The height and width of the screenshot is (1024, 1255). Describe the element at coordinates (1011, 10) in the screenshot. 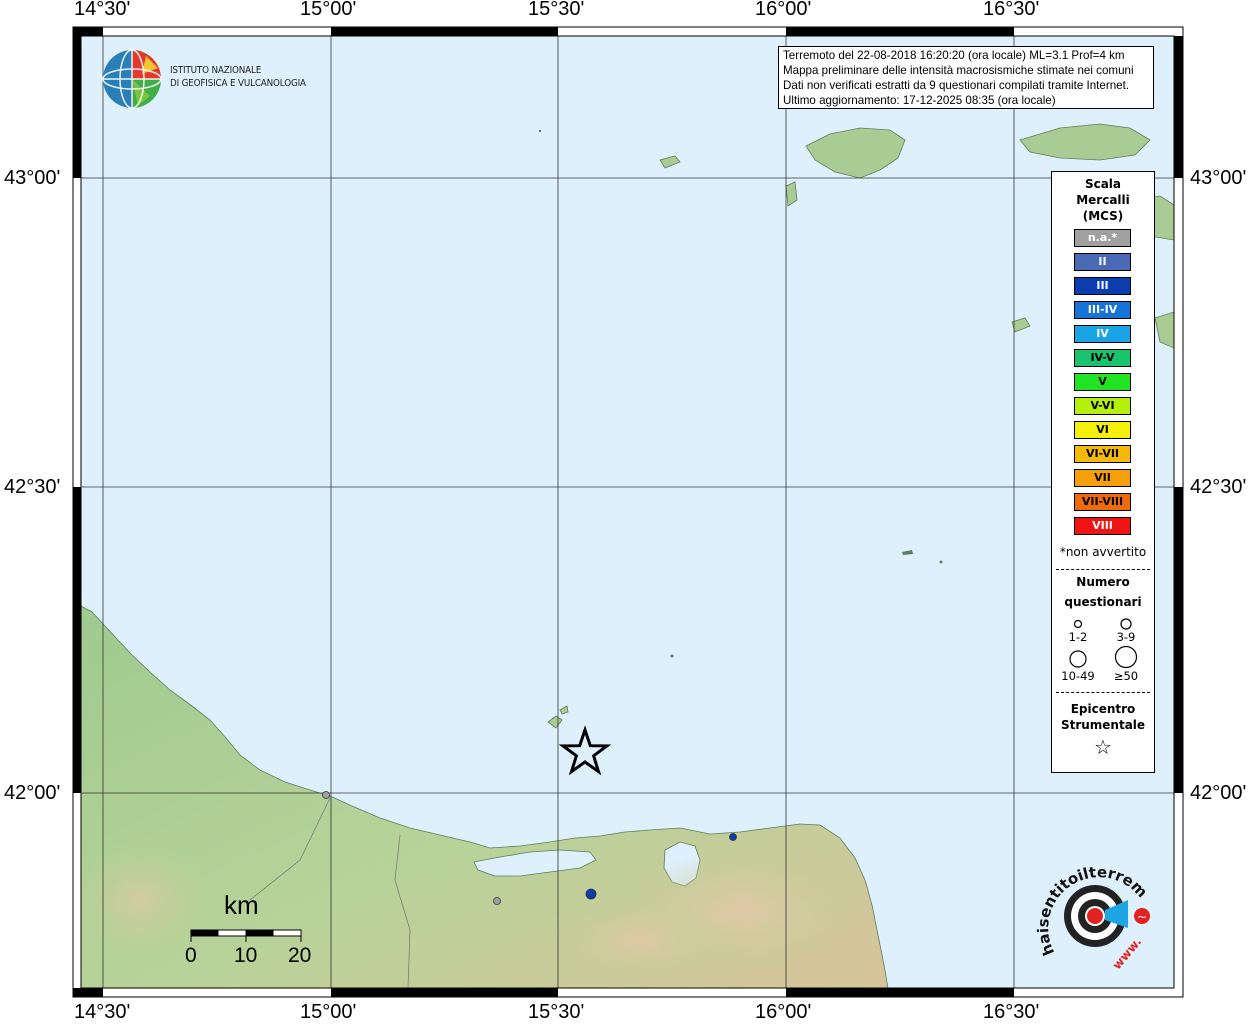

I see `lon-label-top-5: 16°30'` at that location.